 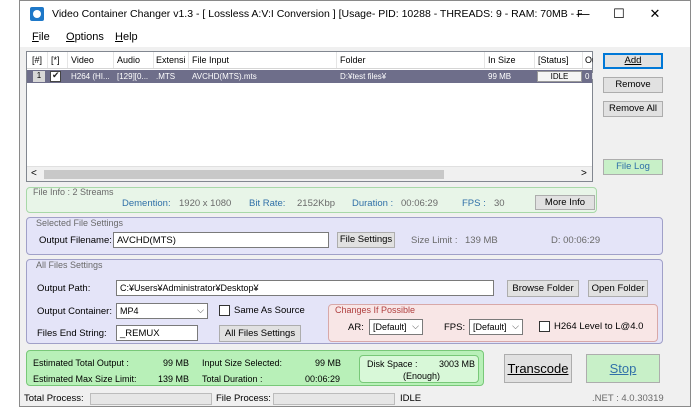 What do you see at coordinates (496, 327) in the screenshot?
I see `fps-select: [Default] ⌵` at bounding box center [496, 327].